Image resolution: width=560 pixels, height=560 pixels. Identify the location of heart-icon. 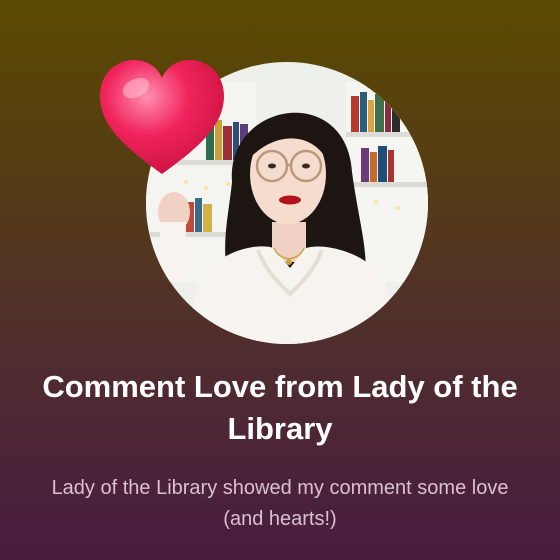
(162, 117).